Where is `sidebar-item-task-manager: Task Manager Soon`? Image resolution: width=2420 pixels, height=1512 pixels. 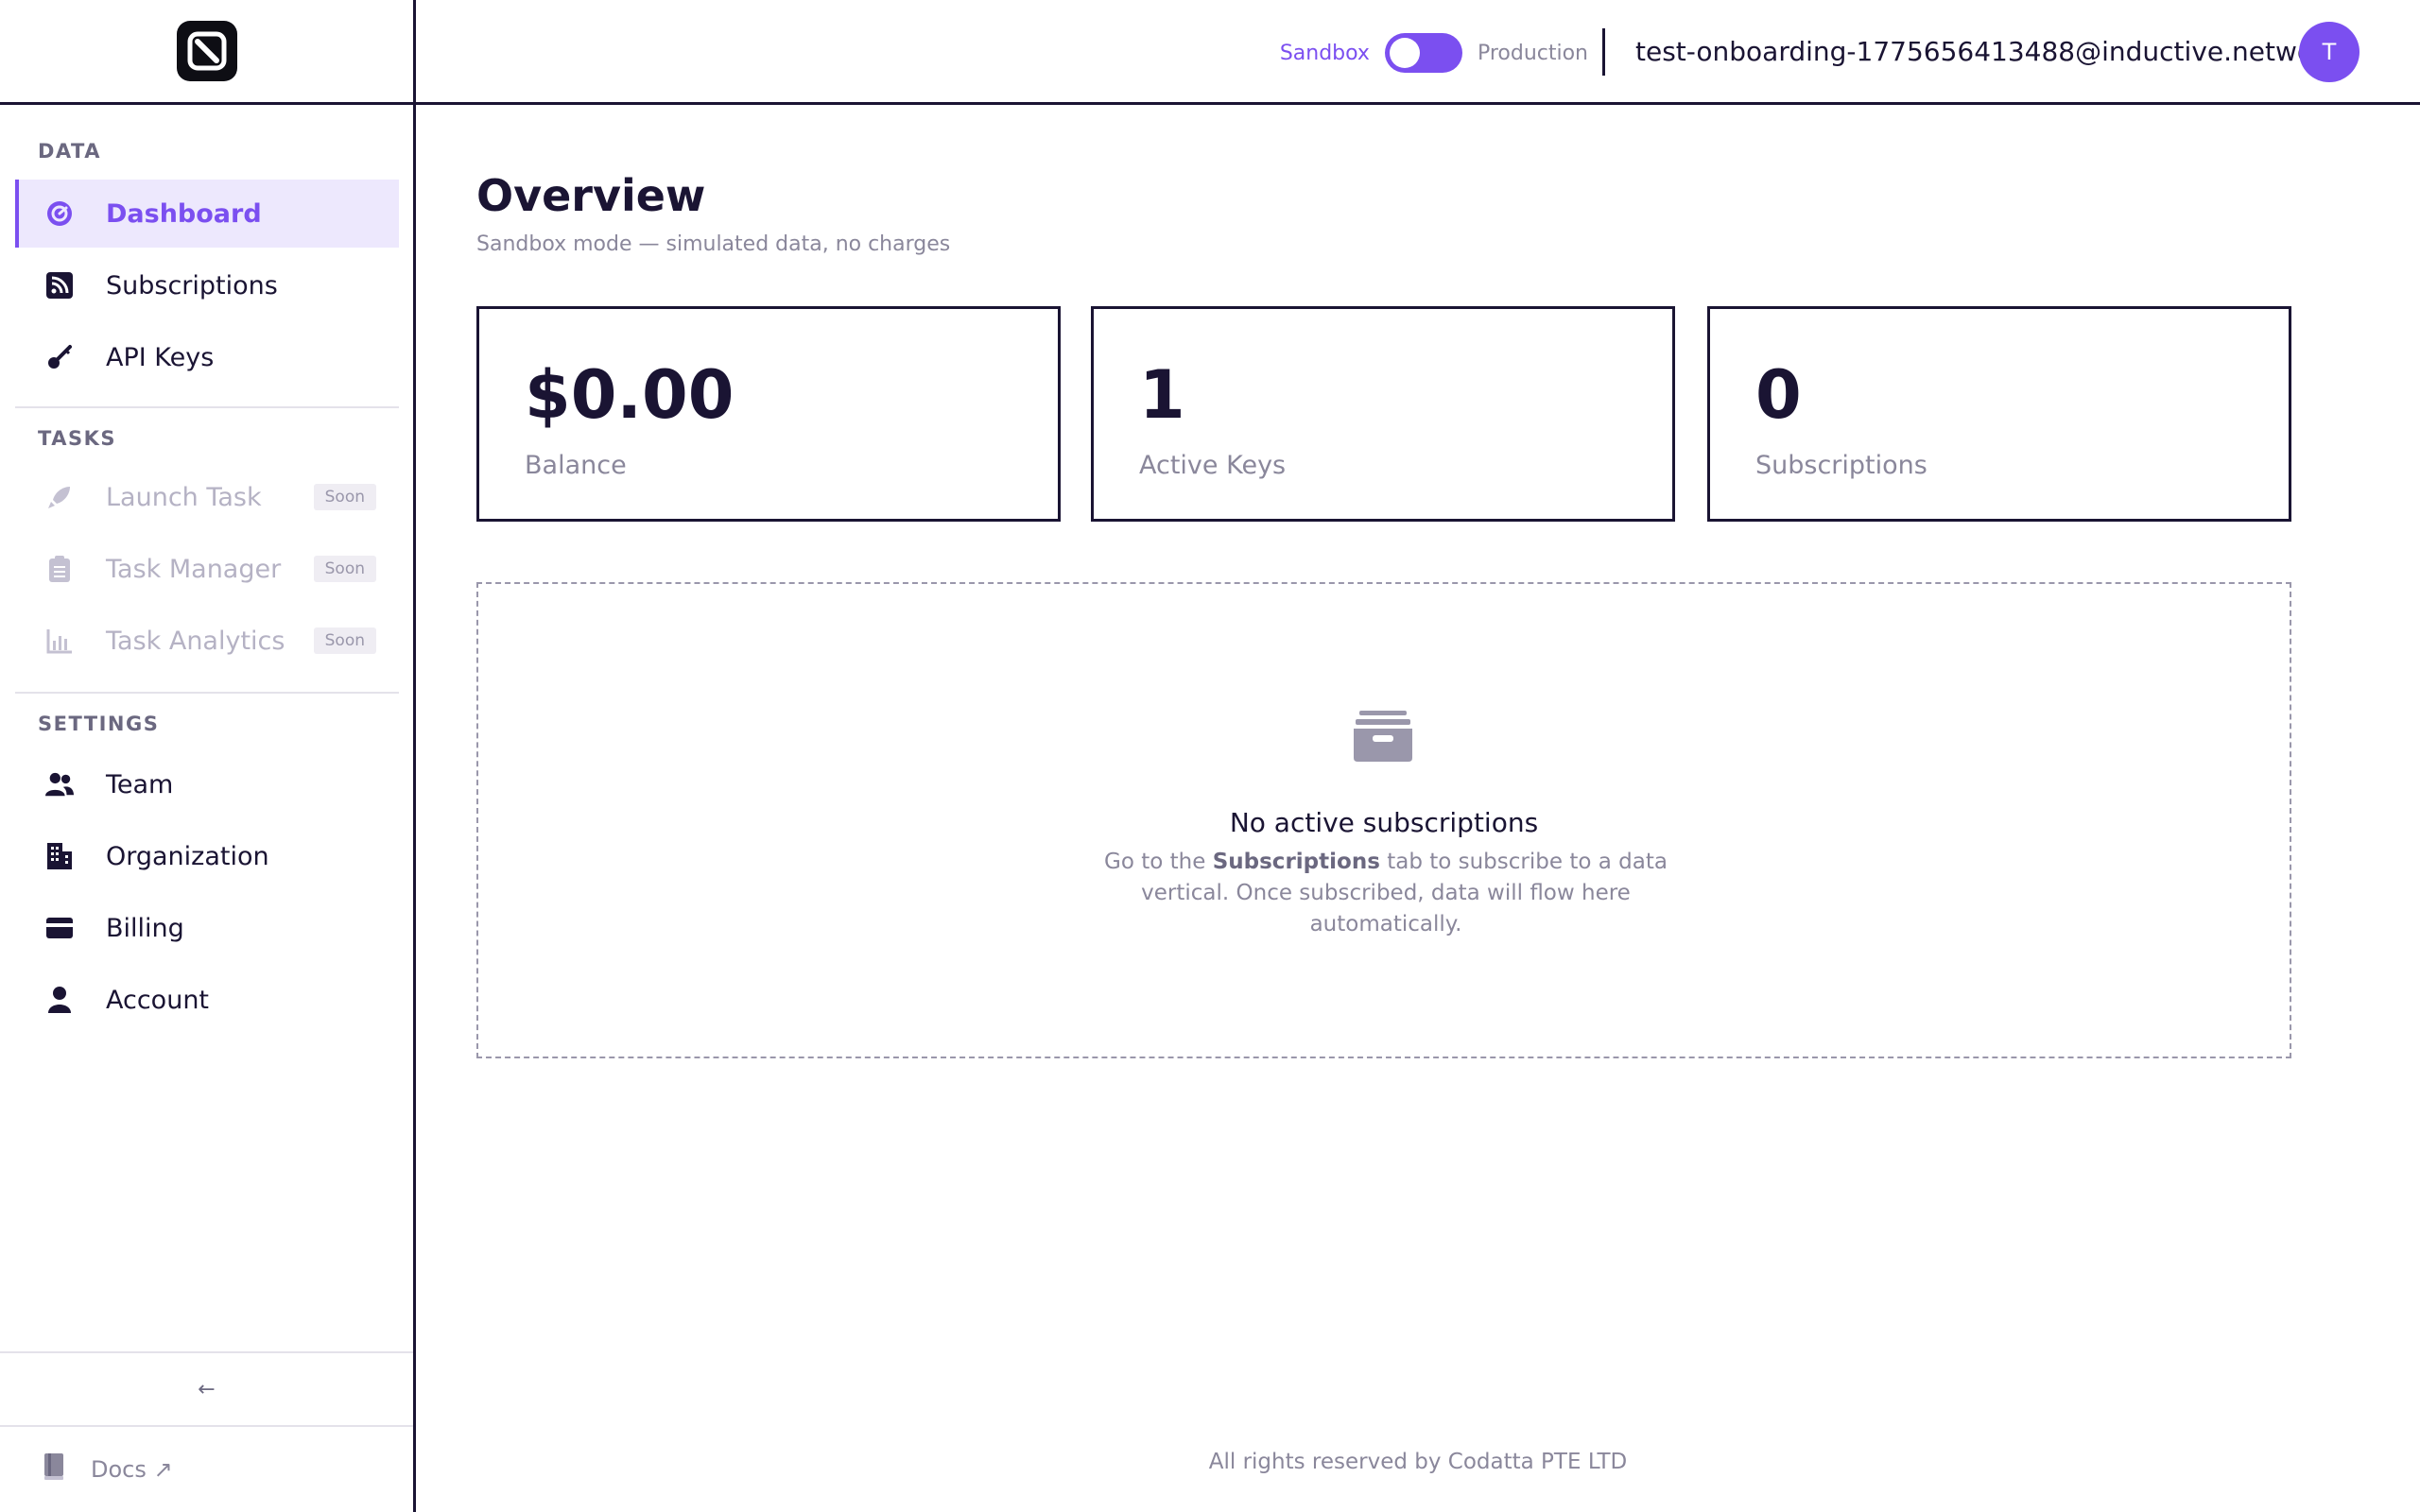
sidebar-item-task-manager: Task Manager Soon is located at coordinates (207, 569).